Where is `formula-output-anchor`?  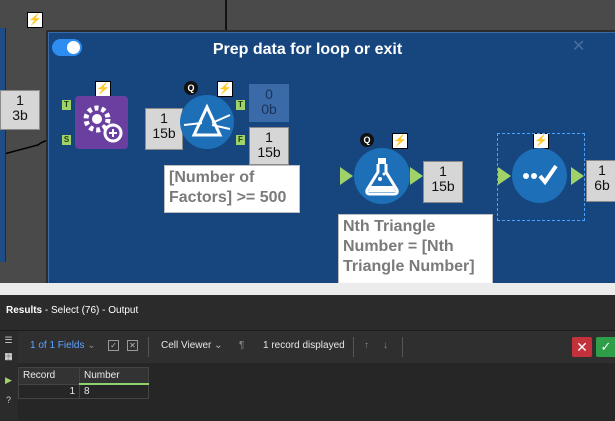
formula-output-anchor is located at coordinates (416, 176).